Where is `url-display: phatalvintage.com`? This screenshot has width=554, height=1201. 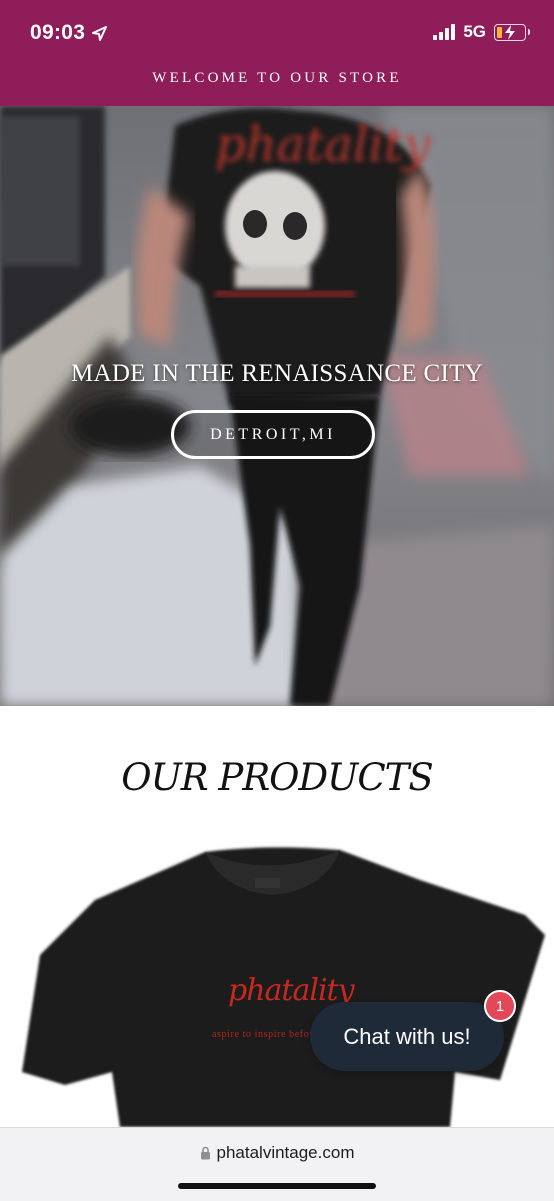
url-display: phatalvintage.com is located at coordinates (277, 1153).